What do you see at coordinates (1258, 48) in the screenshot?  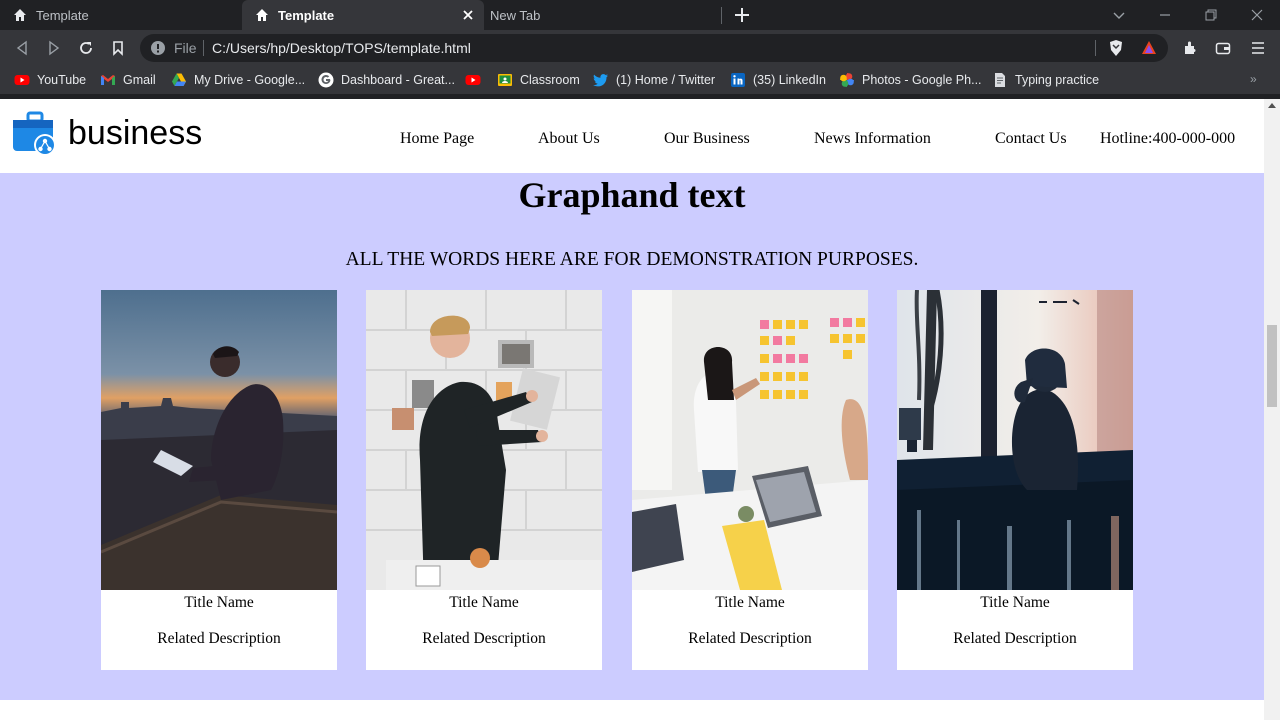 I see `menu-icon` at bounding box center [1258, 48].